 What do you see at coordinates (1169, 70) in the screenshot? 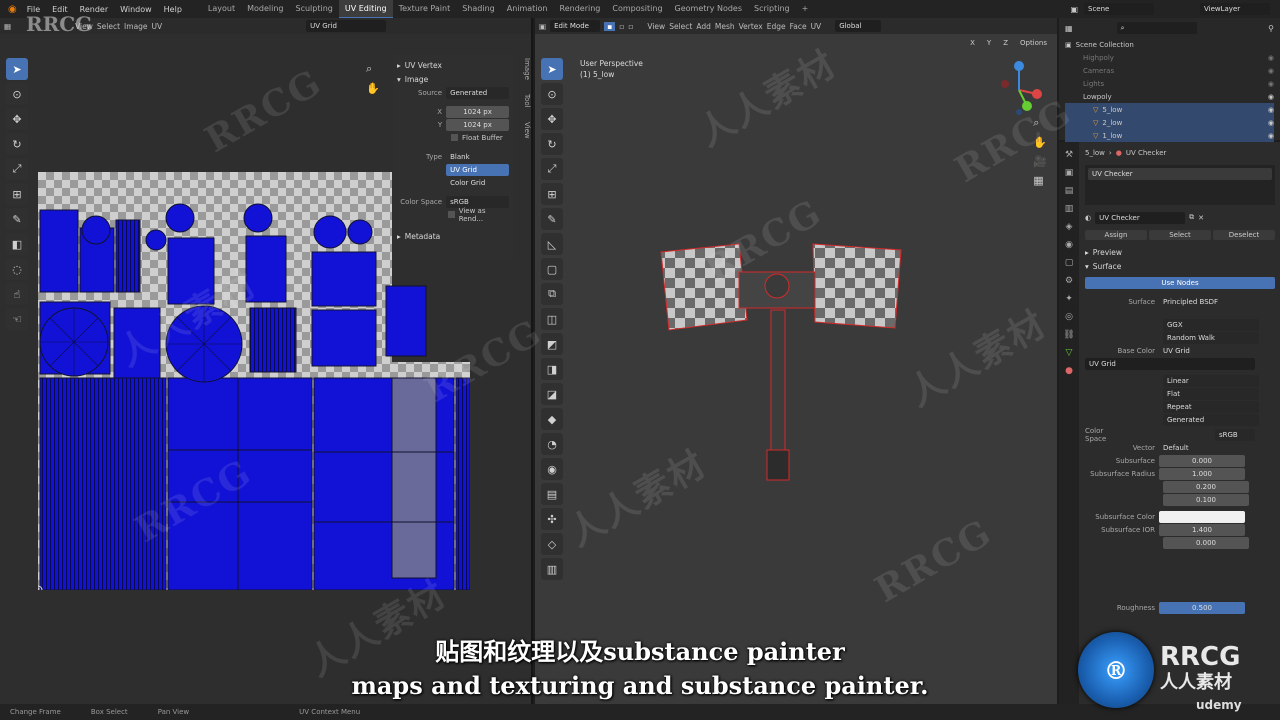
I see `outliner-item: Cameras ◉` at bounding box center [1169, 70].